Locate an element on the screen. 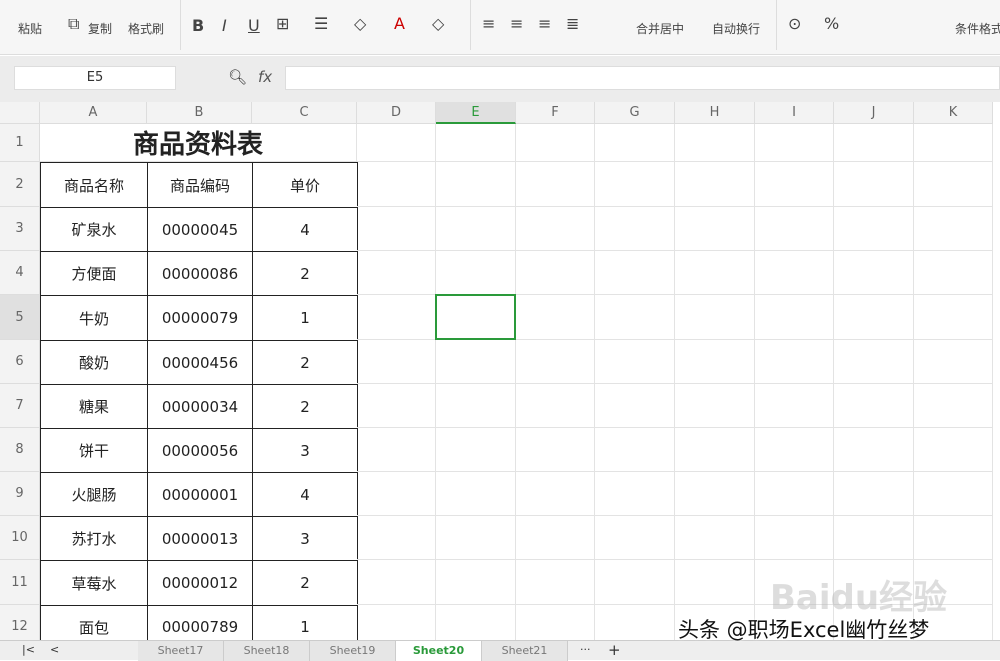 The image size is (1000, 661). fx-button: fx is located at coordinates (265, 77).